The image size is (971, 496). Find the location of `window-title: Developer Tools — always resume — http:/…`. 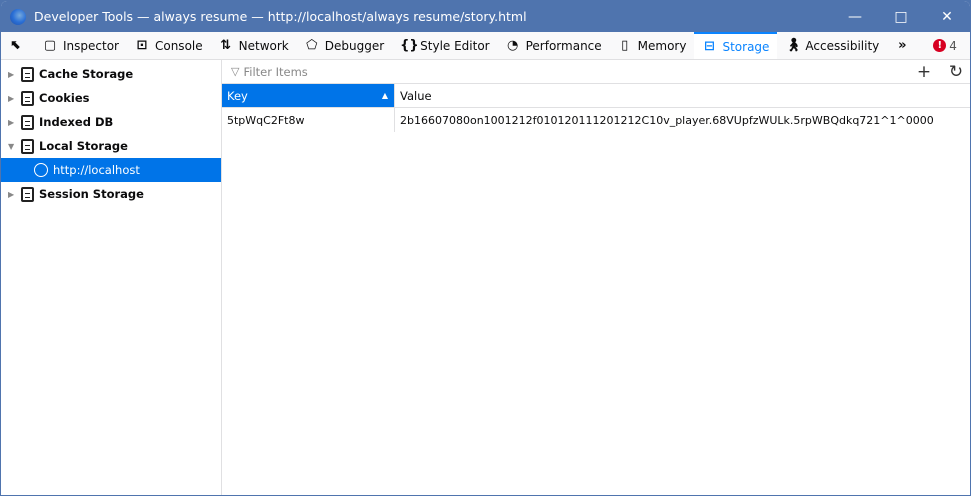

window-title: Developer Tools — always resume — http:/… is located at coordinates (280, 16).